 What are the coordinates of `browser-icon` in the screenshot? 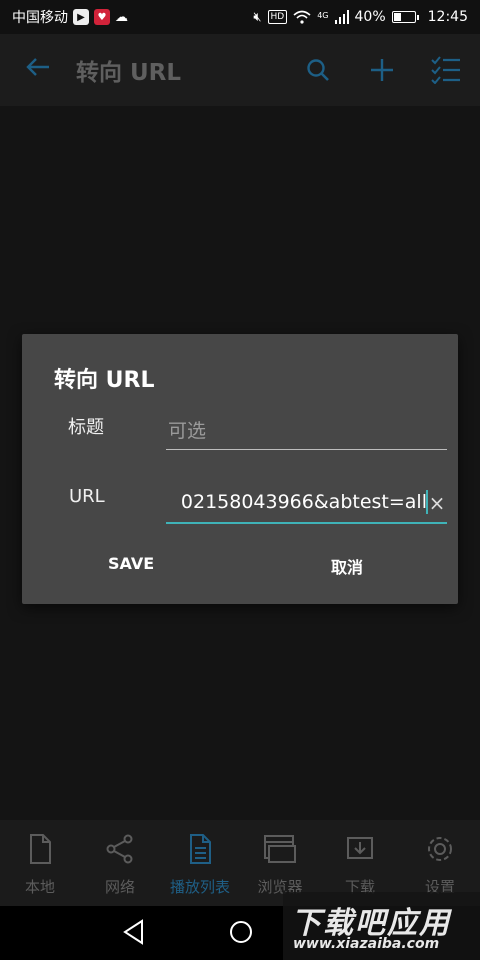 It's located at (280, 849).